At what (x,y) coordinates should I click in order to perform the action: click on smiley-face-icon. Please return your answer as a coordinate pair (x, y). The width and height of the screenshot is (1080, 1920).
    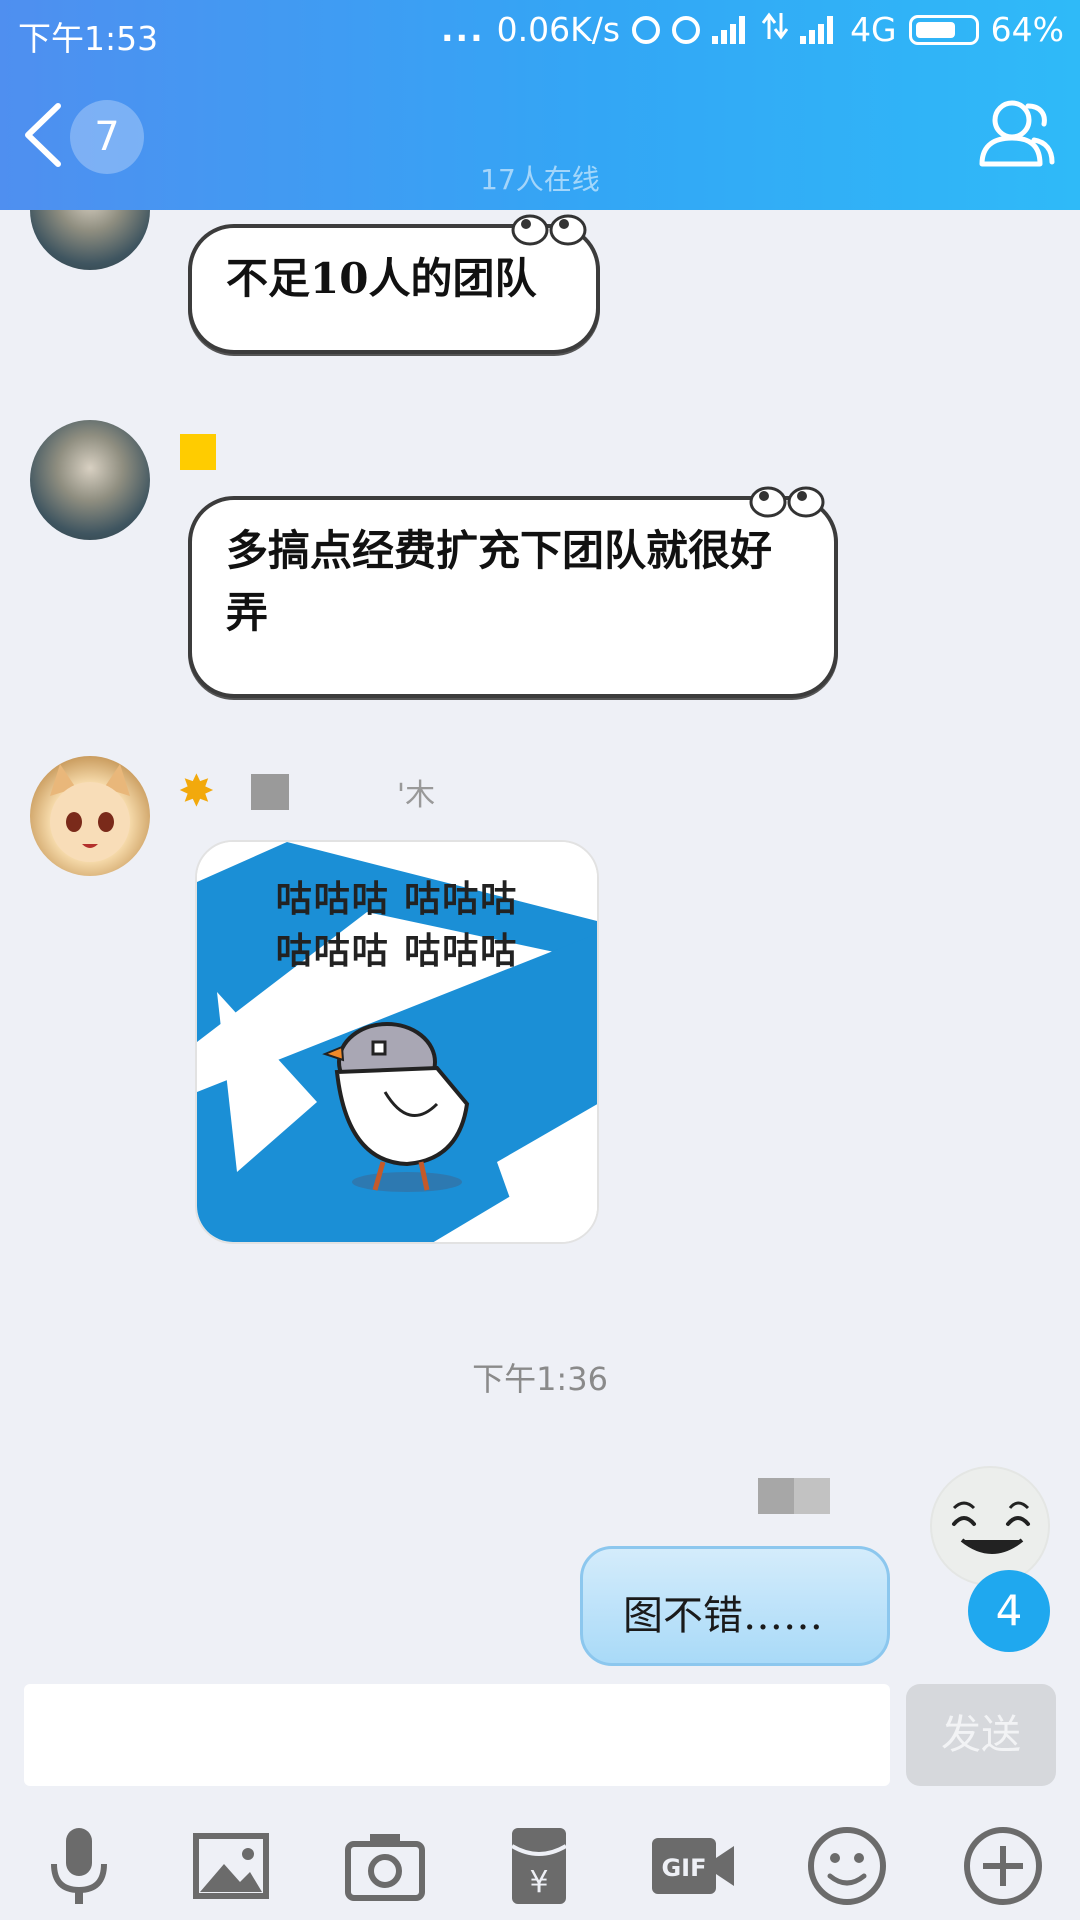
    Looking at the image, I should click on (991, 1527).